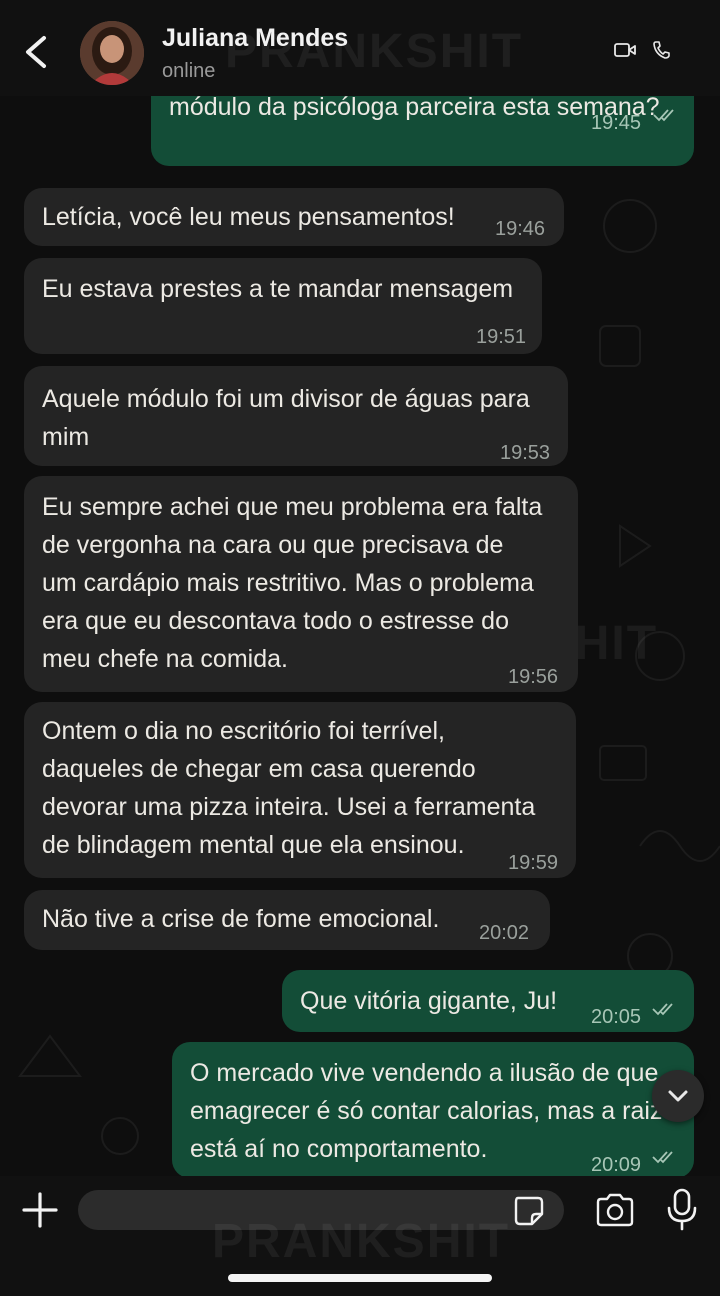 The width and height of the screenshot is (720, 1296). What do you see at coordinates (504, 933) in the screenshot?
I see `message-time: 20:02` at bounding box center [504, 933].